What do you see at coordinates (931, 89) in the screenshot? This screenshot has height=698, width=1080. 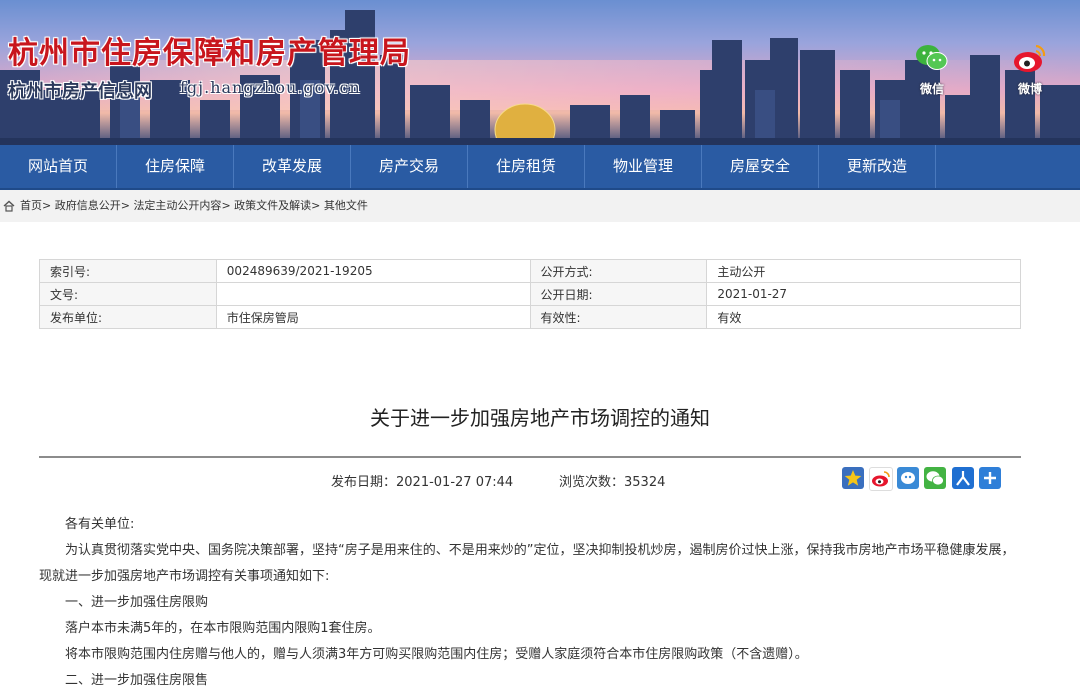 I see `wechat-label: 微信` at bounding box center [931, 89].